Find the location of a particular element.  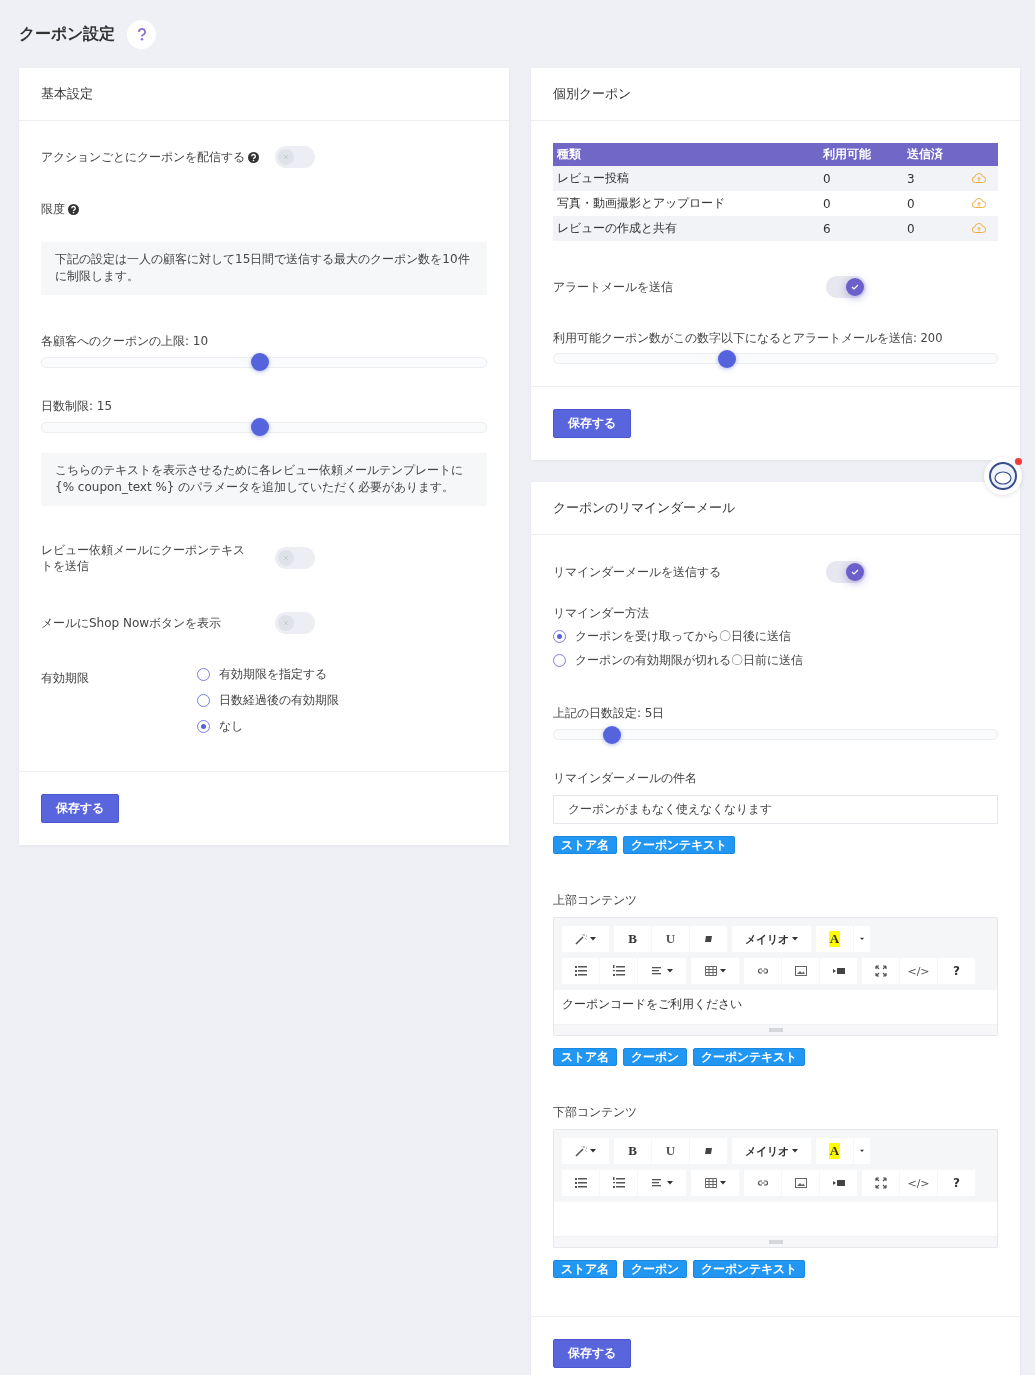

subject-field: クーポンがまもなく使えなくなります is located at coordinates (775, 809).